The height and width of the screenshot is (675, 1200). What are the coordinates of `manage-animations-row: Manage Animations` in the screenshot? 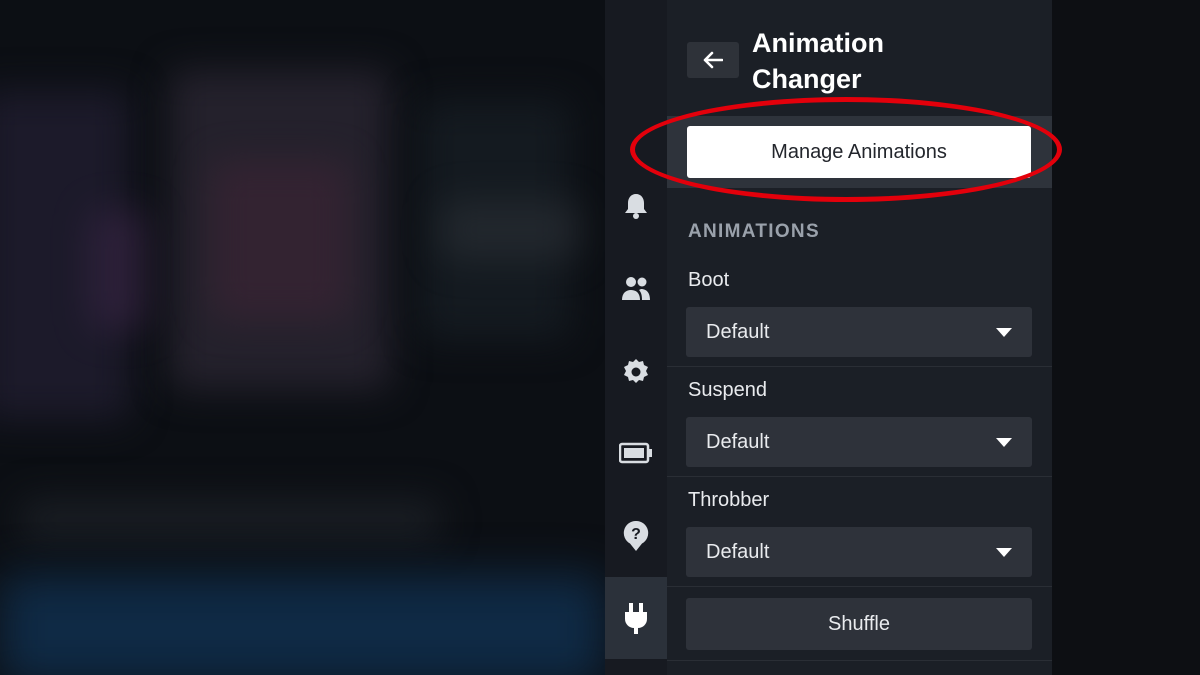 It's located at (859, 152).